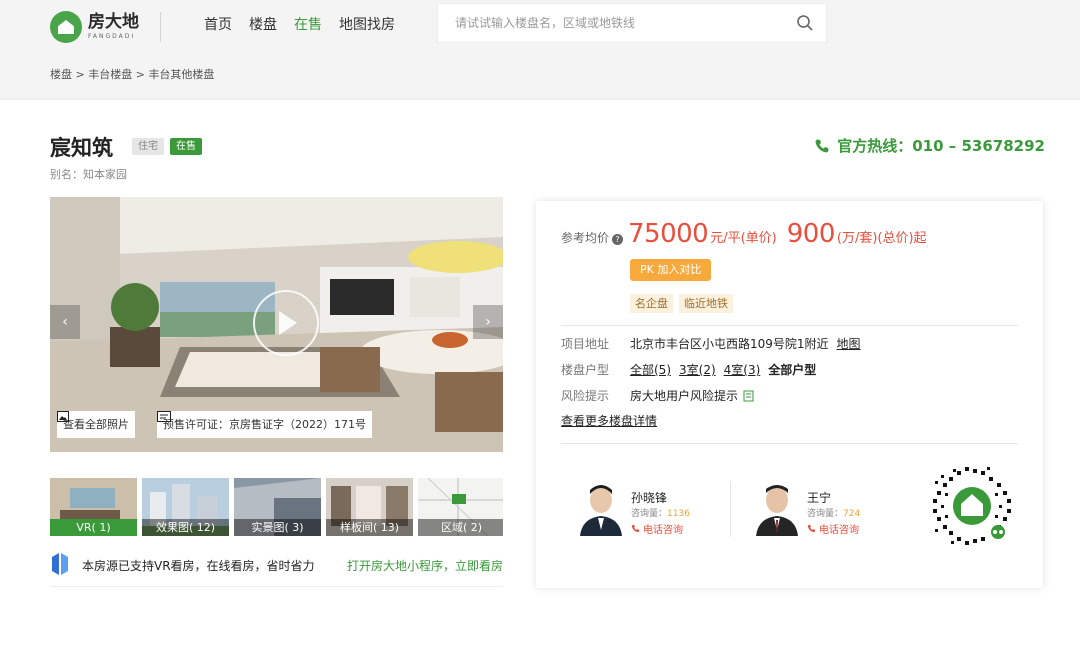 The width and height of the screenshot is (1080, 650). I want to click on layout-all: 全部(5), so click(650, 369).